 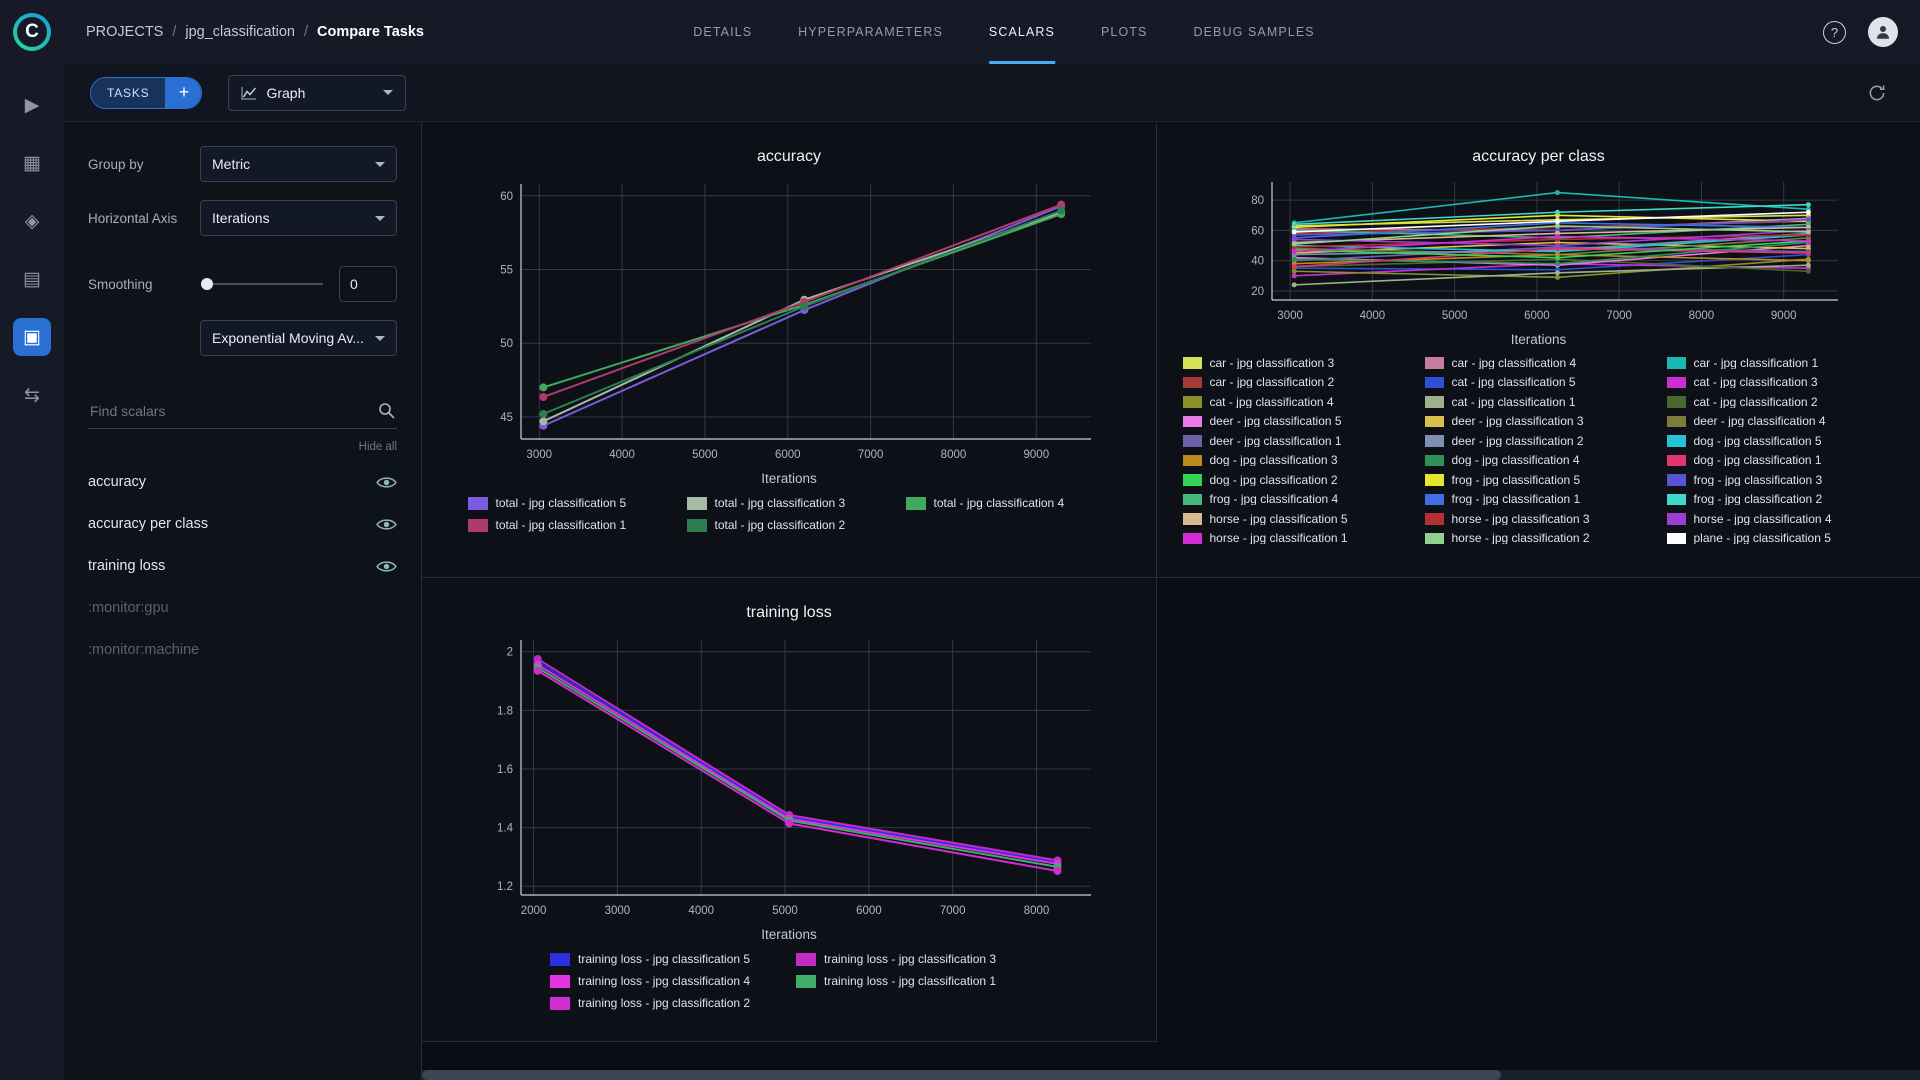 I want to click on legend-entry: deer - jpg classification 4, so click(x=1780, y=421).